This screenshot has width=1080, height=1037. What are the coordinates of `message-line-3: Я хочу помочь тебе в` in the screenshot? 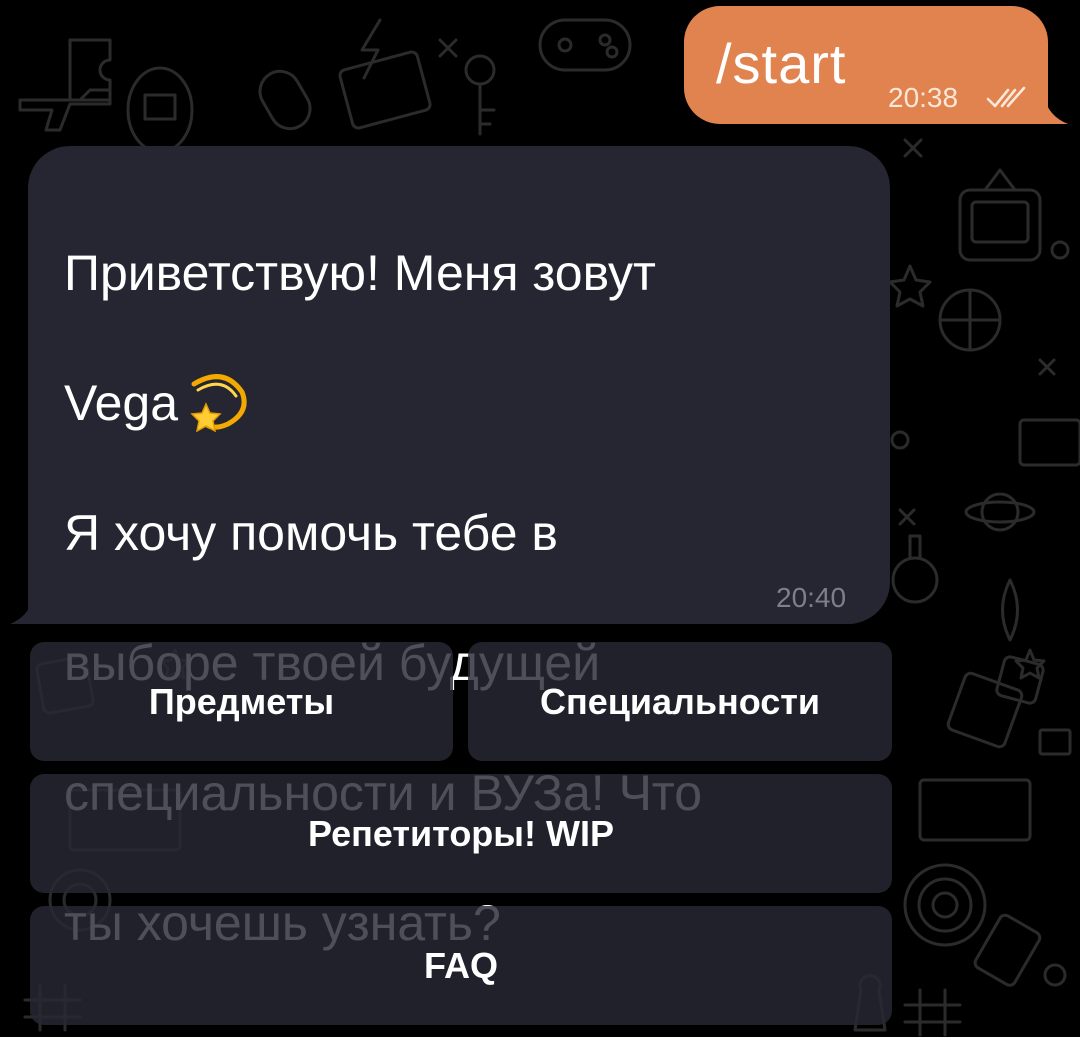 It's located at (311, 533).